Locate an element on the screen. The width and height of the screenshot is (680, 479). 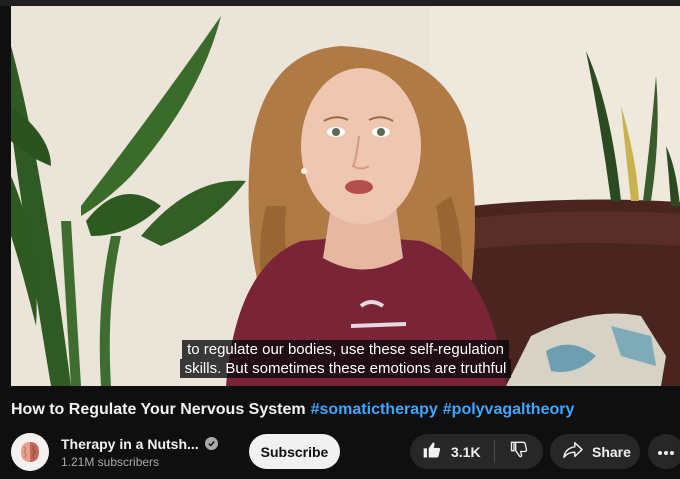
like-dislike-segment: 3.1K is located at coordinates (476, 451).